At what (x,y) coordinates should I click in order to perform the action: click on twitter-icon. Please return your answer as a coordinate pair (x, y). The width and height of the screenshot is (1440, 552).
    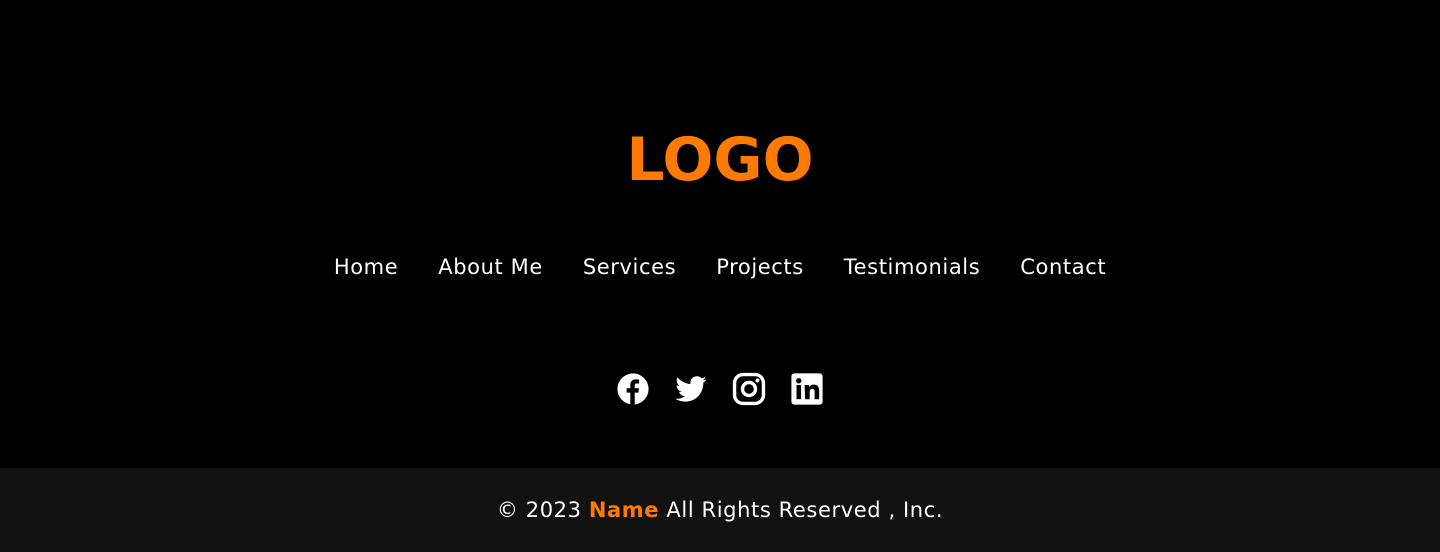
    Looking at the image, I should click on (691, 389).